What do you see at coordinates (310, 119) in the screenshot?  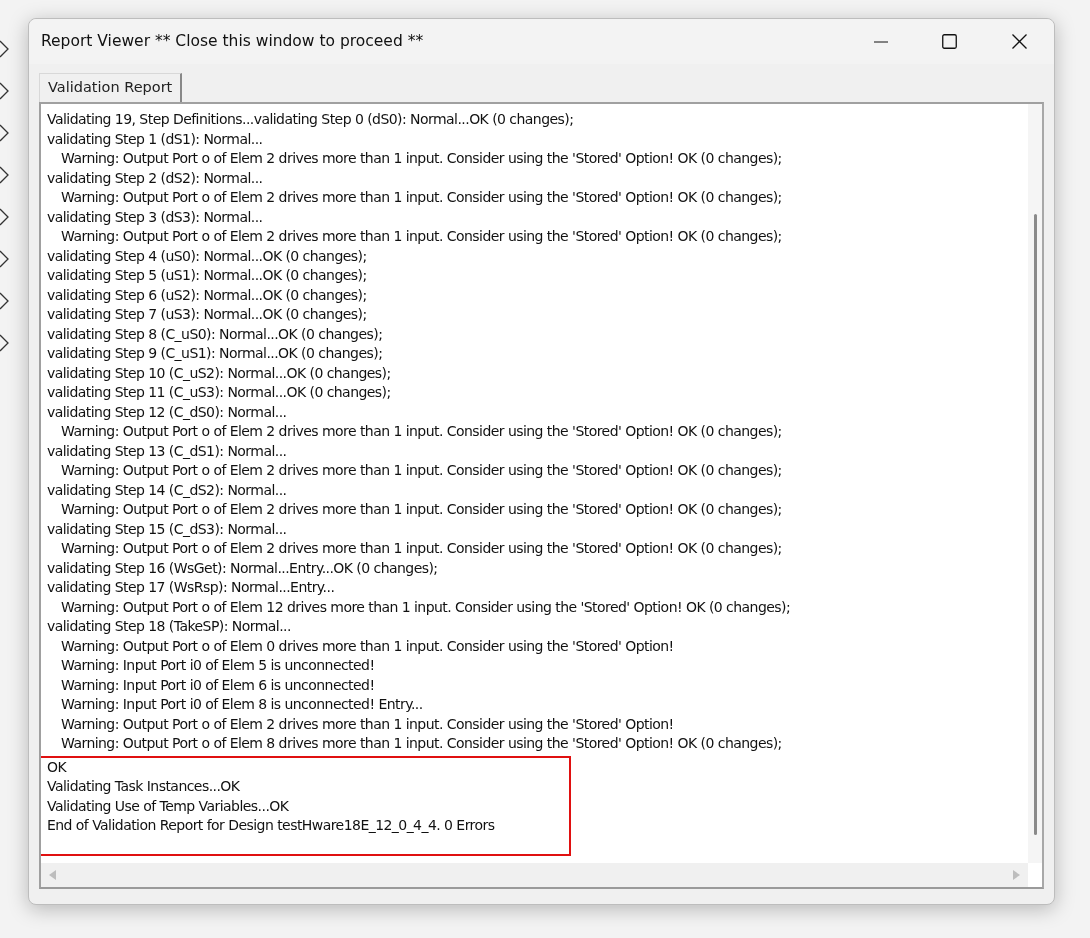 I see `report-line: Validating 19, Step Definitions...validating Step 0 (dS0): Normal...OK (0 changes);` at bounding box center [310, 119].